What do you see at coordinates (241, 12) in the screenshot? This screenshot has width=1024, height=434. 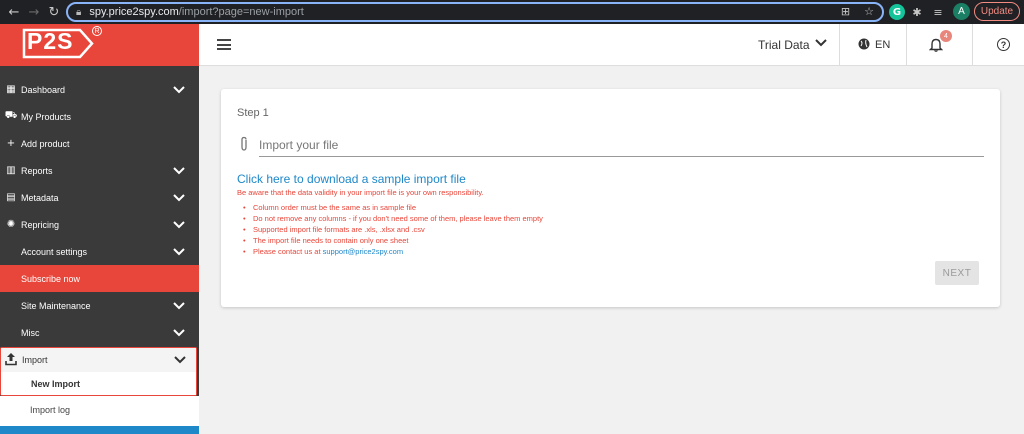 I see `url-path: /import?page=new-import` at bounding box center [241, 12].